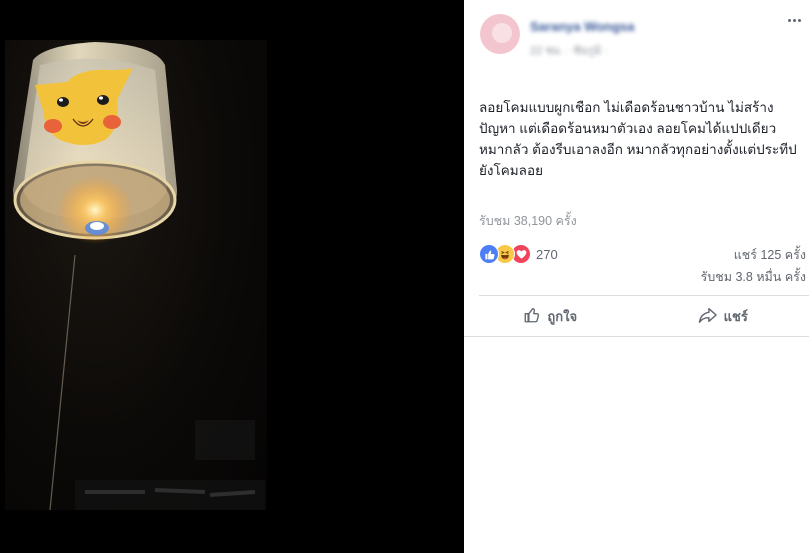 Image resolution: width=809 pixels, height=553 pixels. I want to click on share-count: แชร์ 125 ครั้ง, so click(770, 255).